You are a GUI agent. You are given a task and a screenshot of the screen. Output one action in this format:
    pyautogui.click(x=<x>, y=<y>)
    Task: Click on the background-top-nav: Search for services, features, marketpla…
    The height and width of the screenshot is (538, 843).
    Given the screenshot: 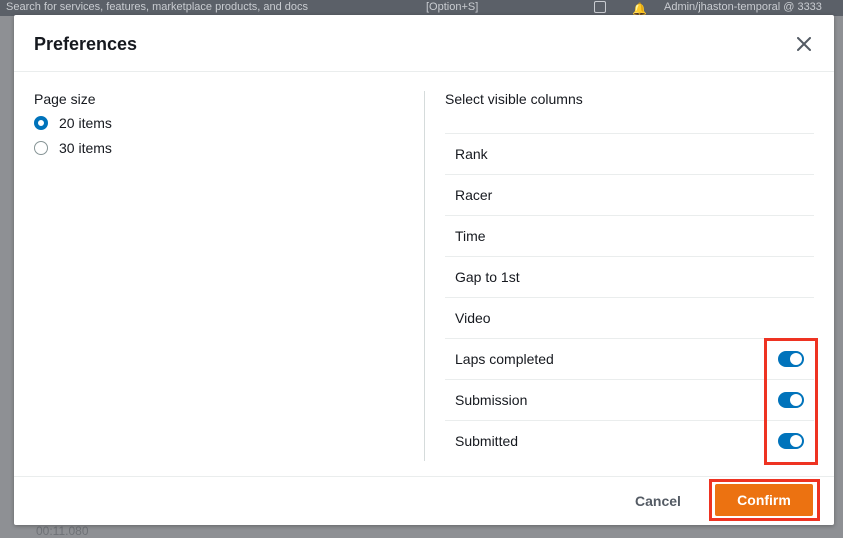 What is the action you would take?
    pyautogui.click(x=421, y=8)
    